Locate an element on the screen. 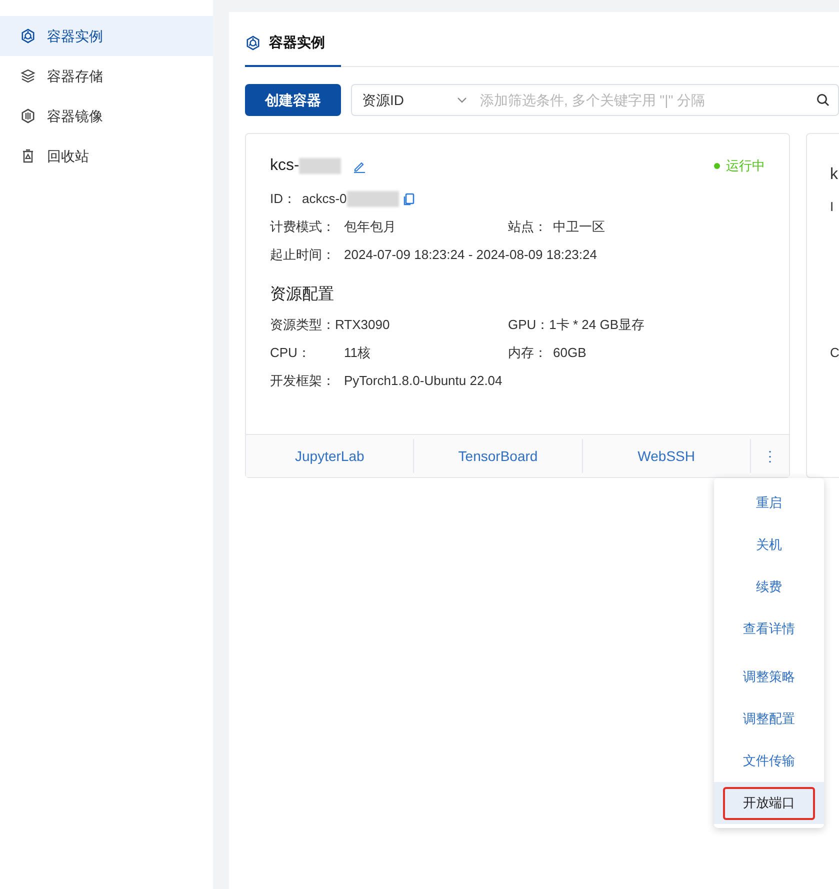 The height and width of the screenshot is (889, 839). field-label: 内存： is located at coordinates (528, 353).